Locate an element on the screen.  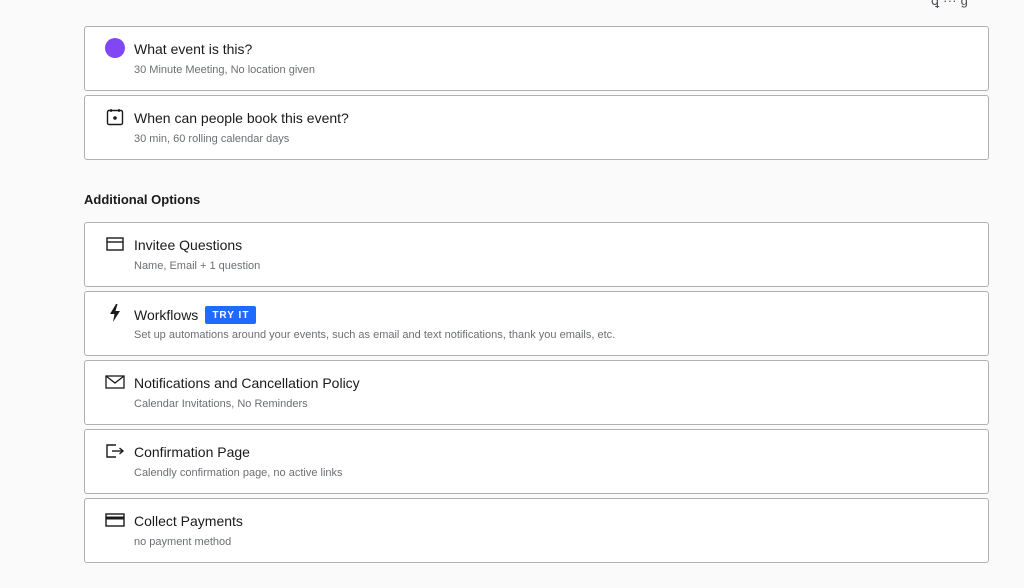
panel-title: When can people book this event? is located at coordinates (241, 118).